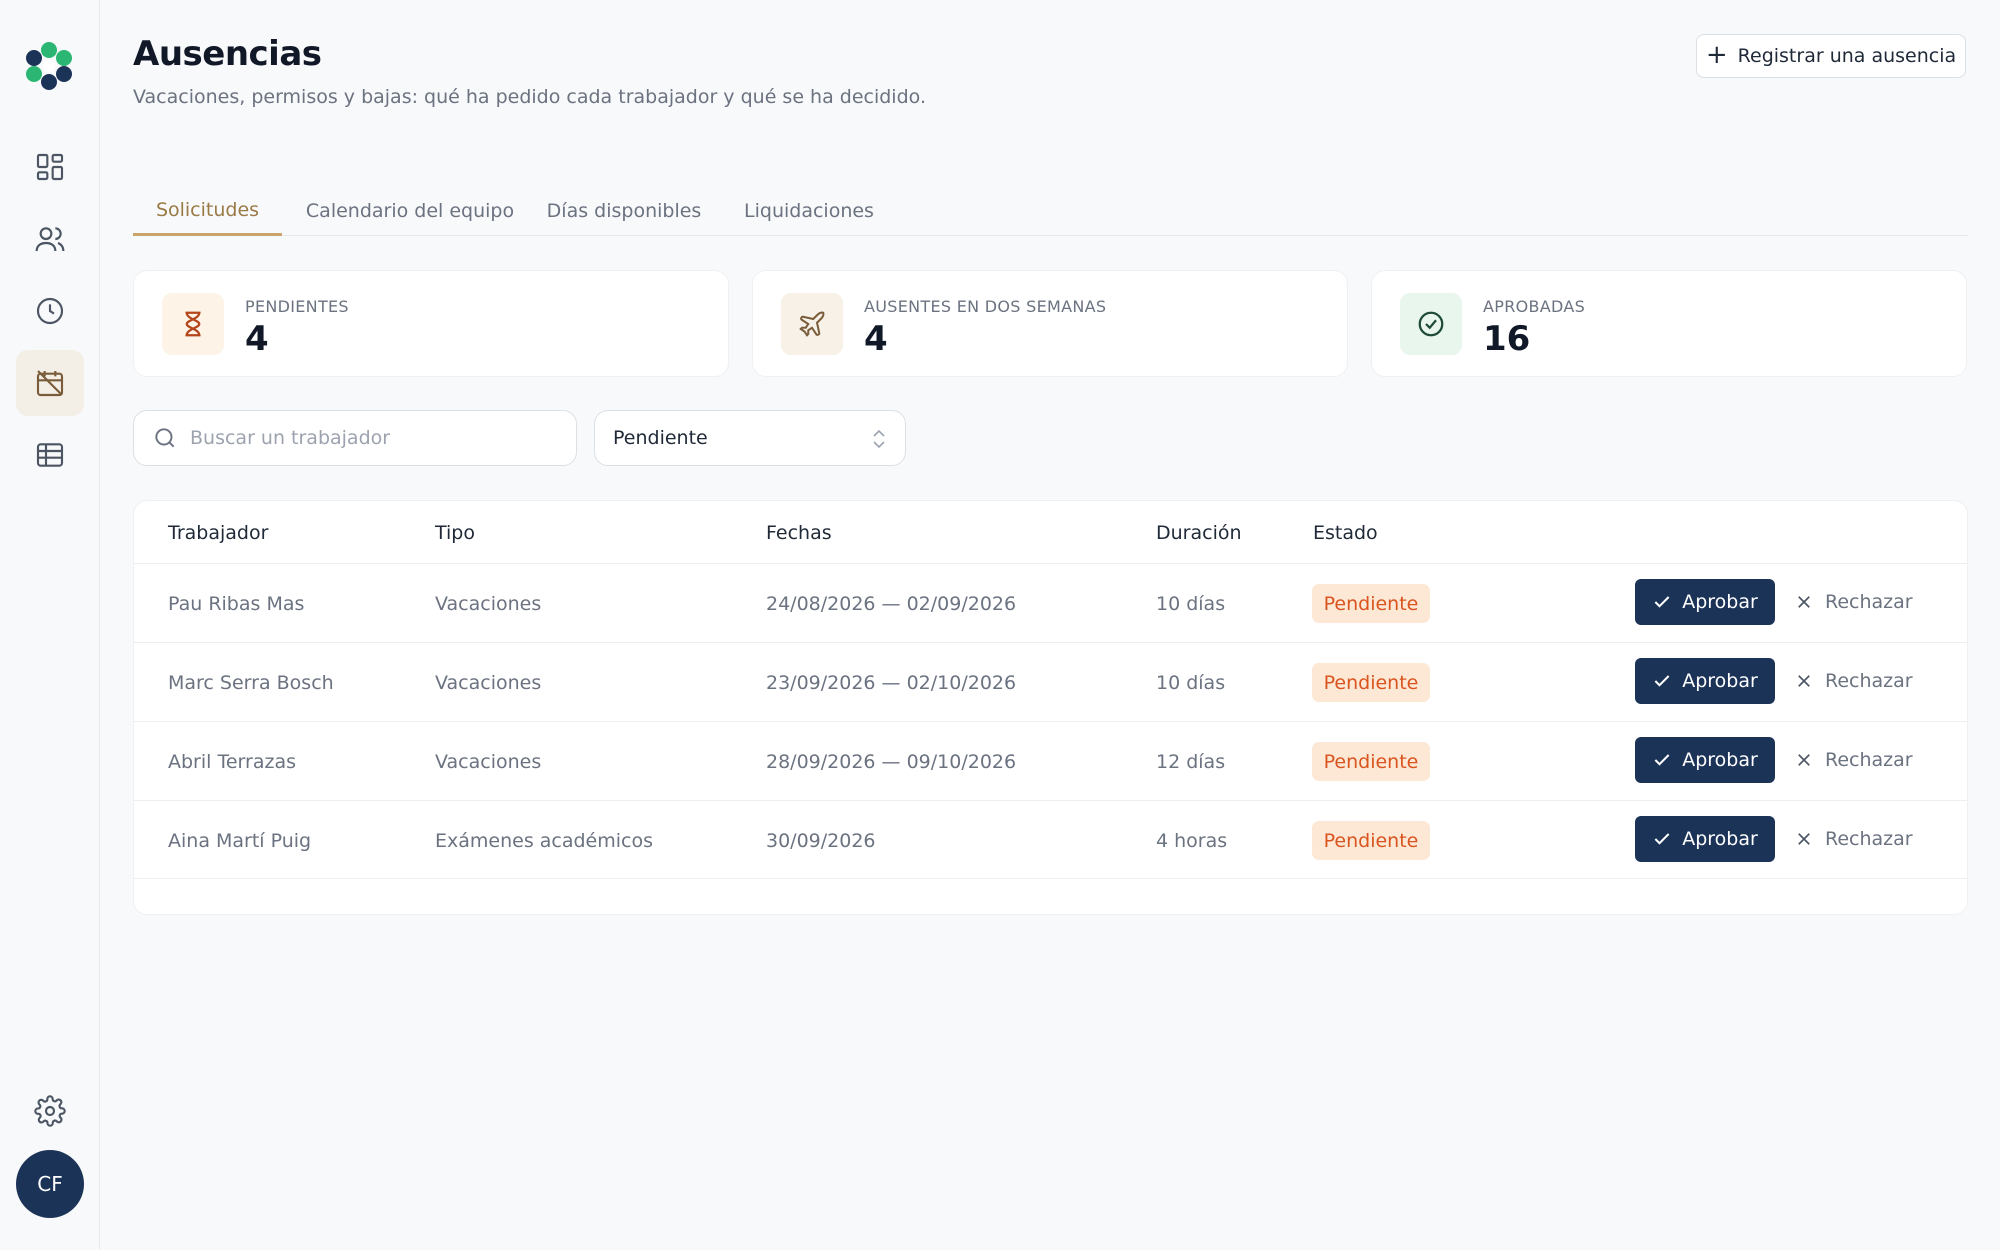  I want to click on cell-worker: Abril Terrazas, so click(232, 761).